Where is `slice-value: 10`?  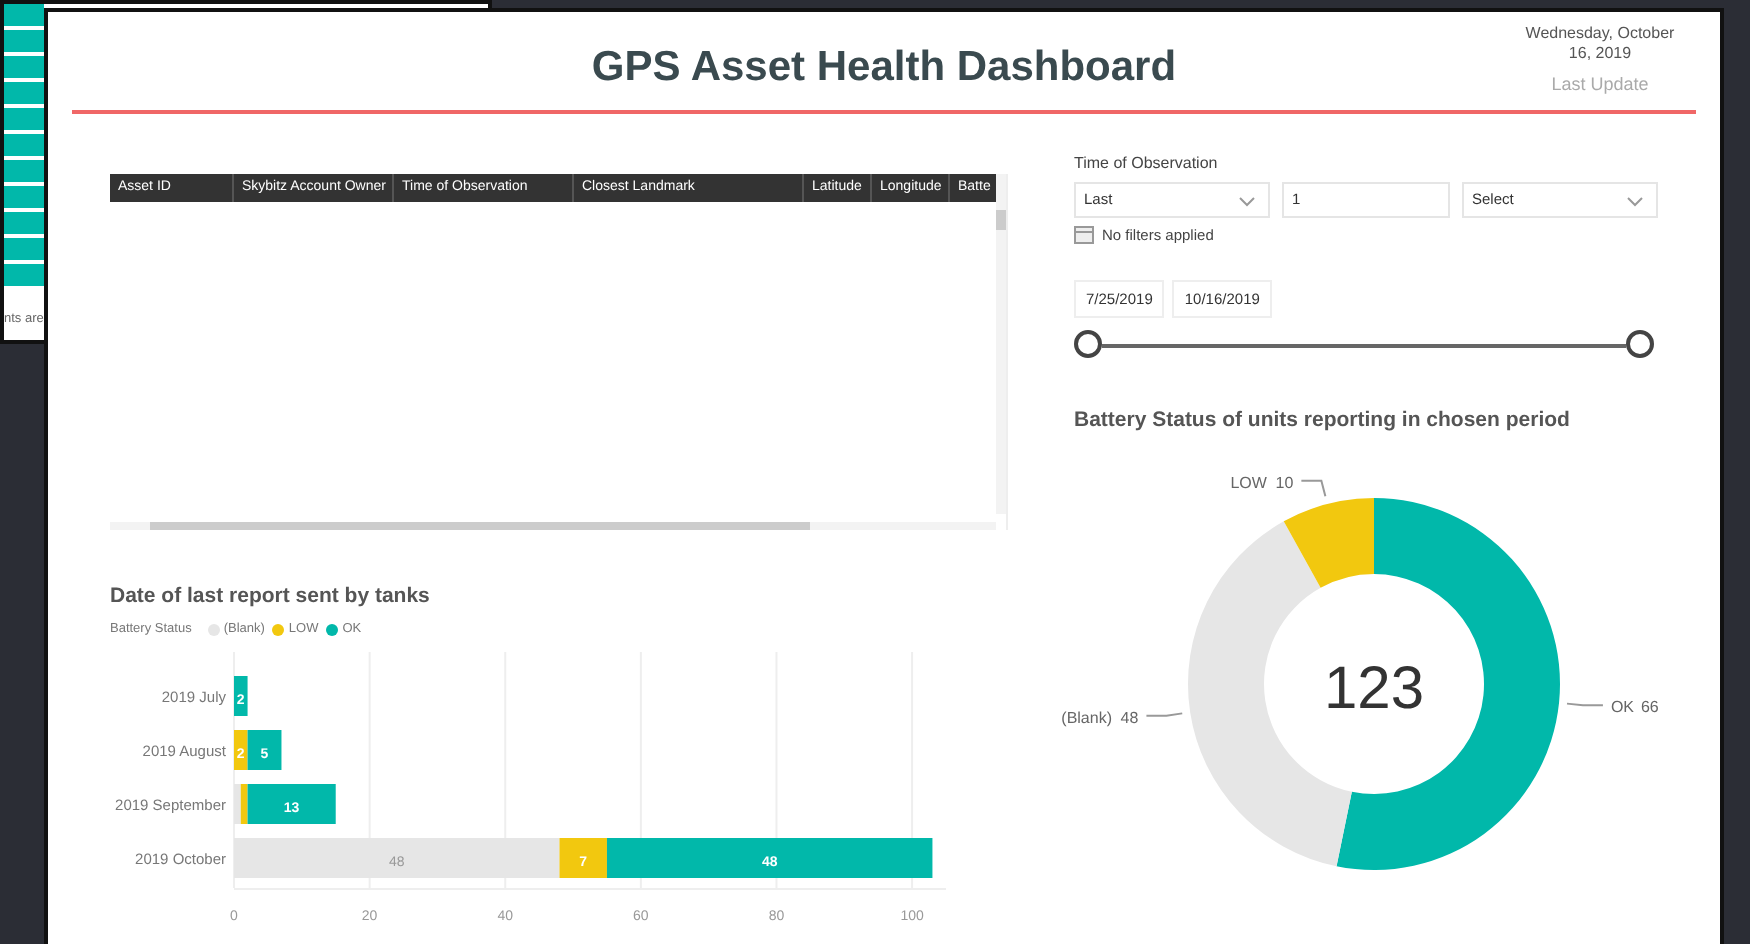 slice-value: 10 is located at coordinates (1284, 482).